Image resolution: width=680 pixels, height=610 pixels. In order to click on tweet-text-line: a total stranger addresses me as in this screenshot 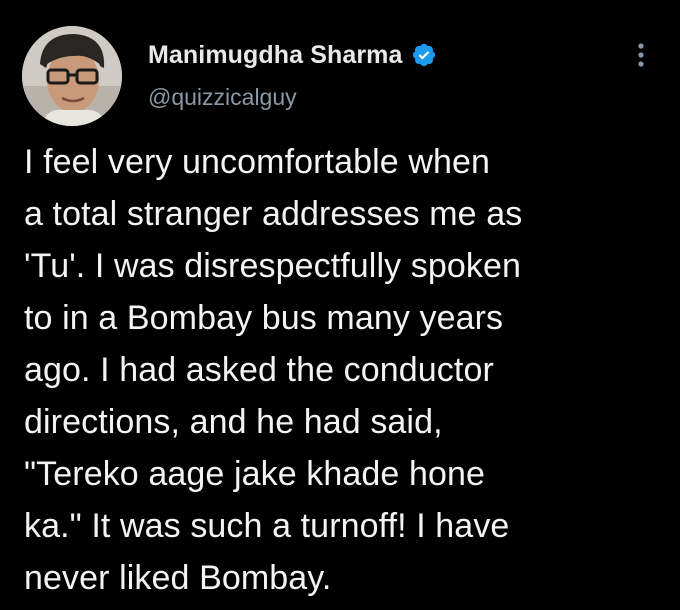, I will do `click(273, 214)`.